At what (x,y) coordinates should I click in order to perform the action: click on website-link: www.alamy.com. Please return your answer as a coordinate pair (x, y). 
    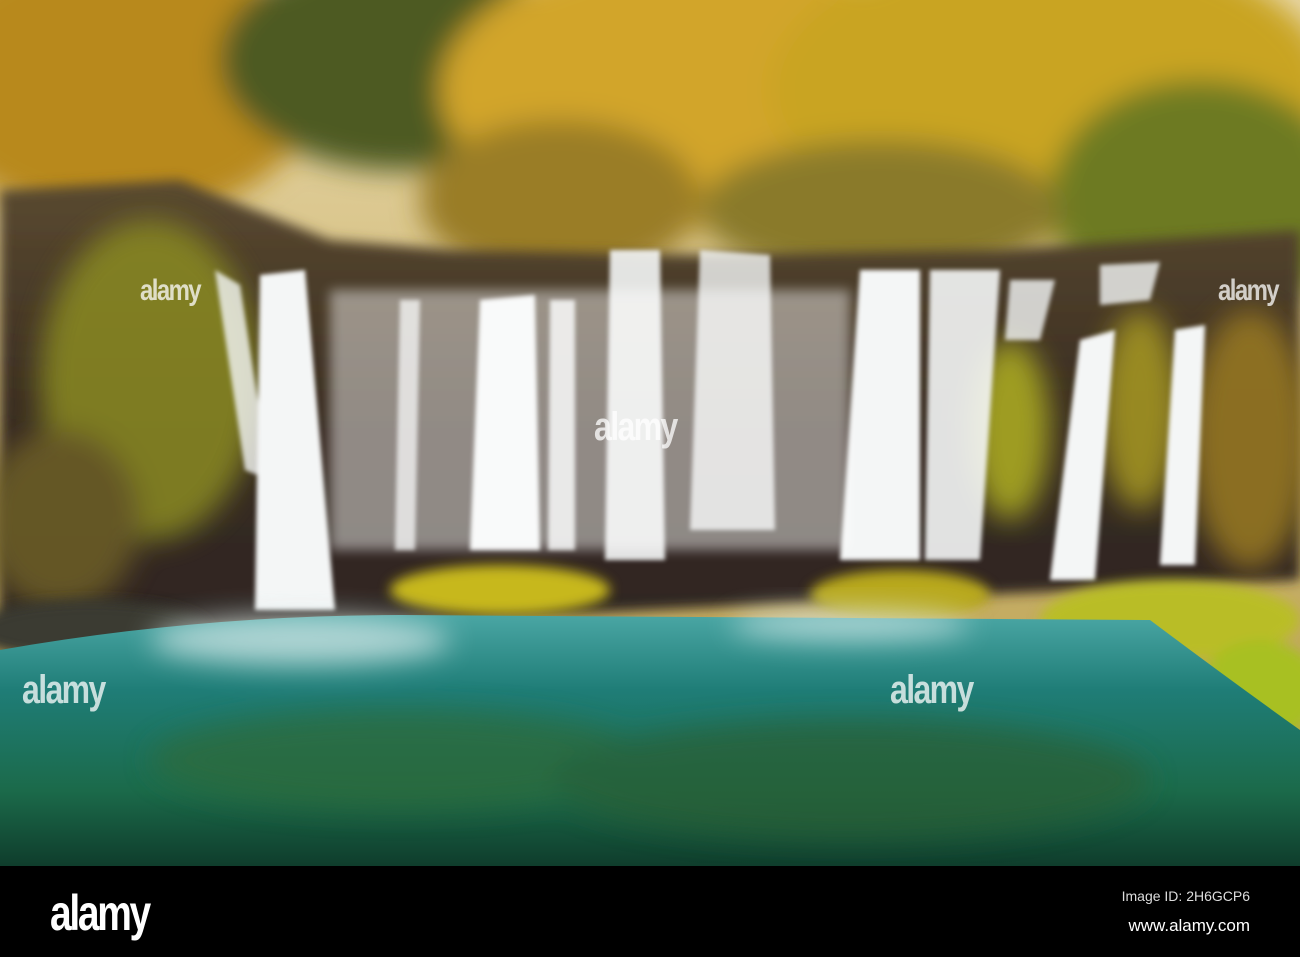
    Looking at the image, I should click on (1189, 925).